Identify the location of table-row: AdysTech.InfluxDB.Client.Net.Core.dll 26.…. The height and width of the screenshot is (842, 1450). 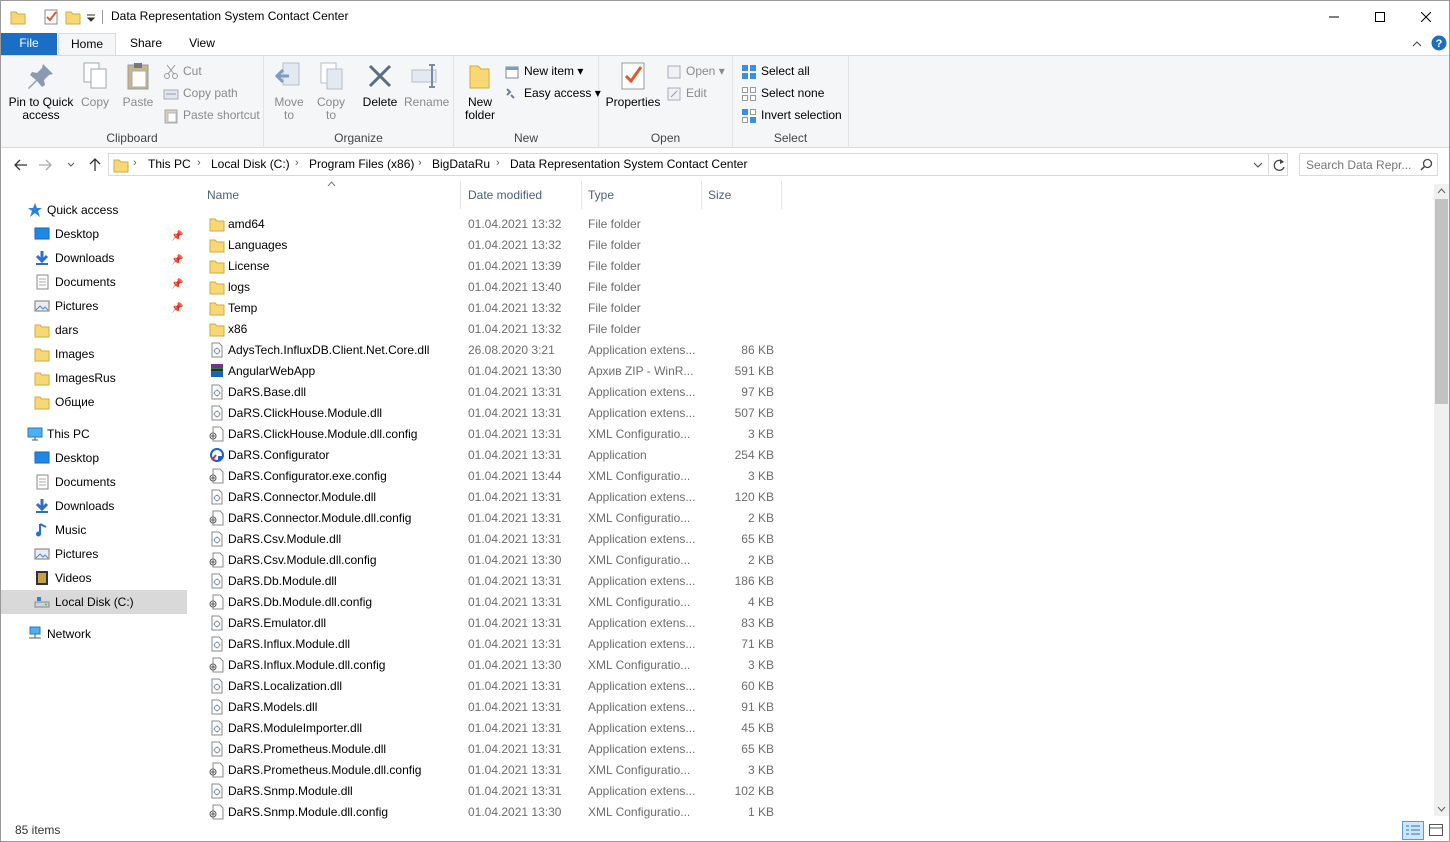
(492, 350).